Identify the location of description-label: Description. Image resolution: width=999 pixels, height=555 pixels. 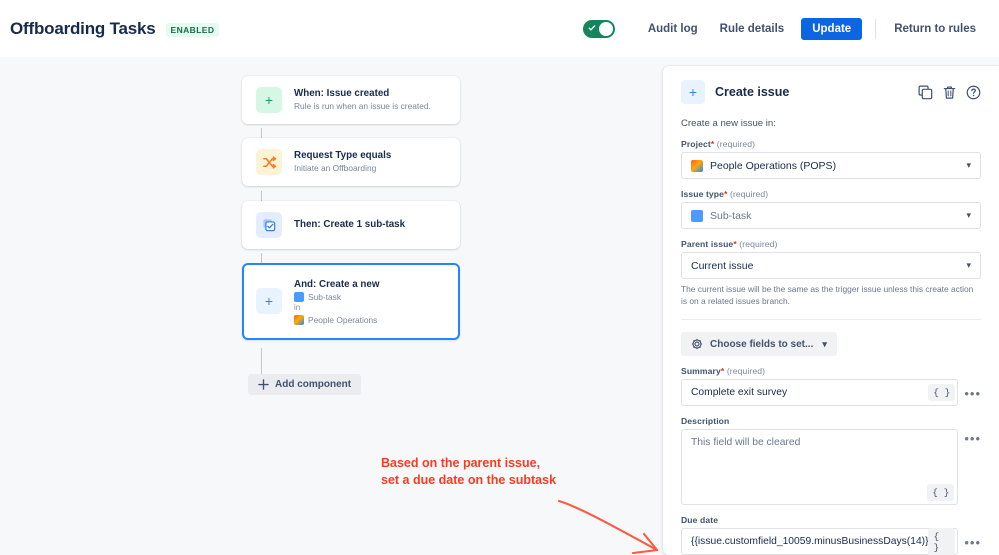
(705, 421).